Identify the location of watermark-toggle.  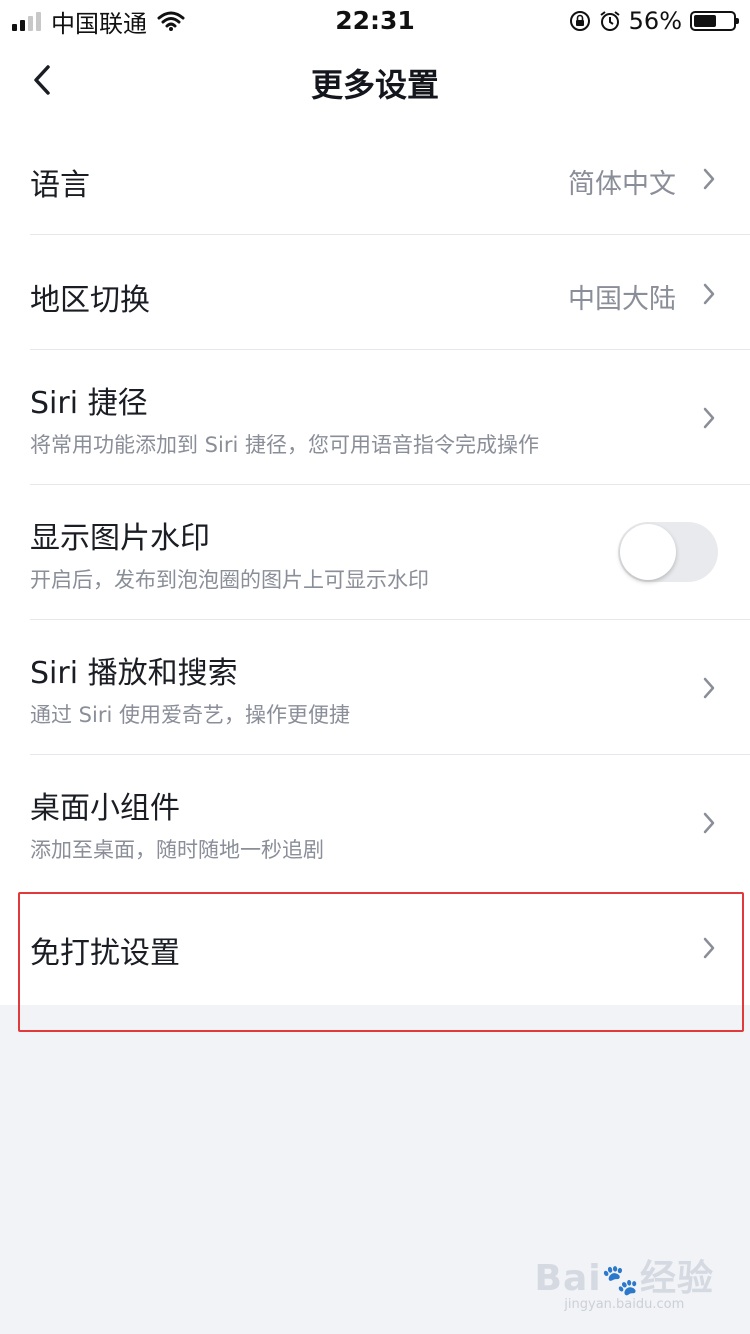
(668, 552).